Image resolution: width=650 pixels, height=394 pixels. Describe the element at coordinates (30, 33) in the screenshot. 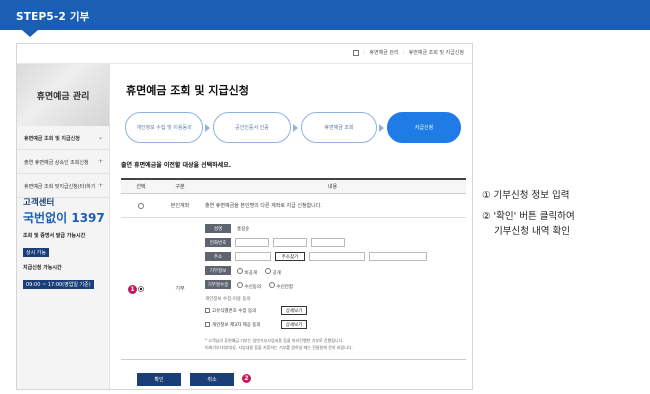

I see `banner-tab-arrow` at that location.